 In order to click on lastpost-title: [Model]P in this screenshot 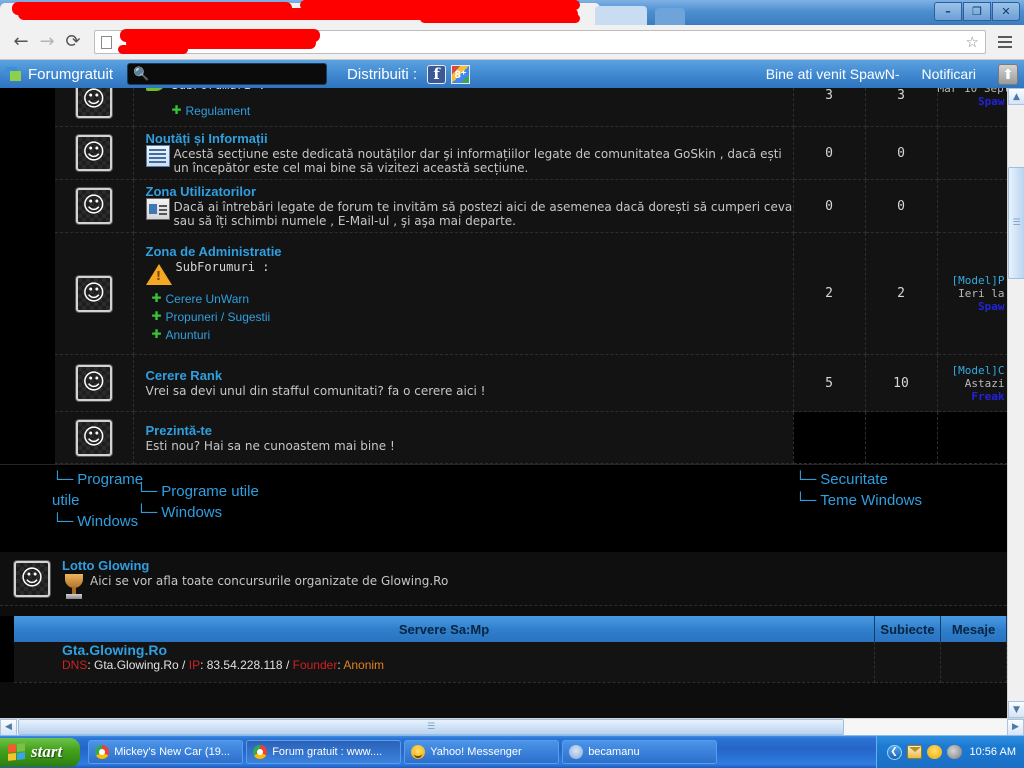, I will do `click(971, 280)`.